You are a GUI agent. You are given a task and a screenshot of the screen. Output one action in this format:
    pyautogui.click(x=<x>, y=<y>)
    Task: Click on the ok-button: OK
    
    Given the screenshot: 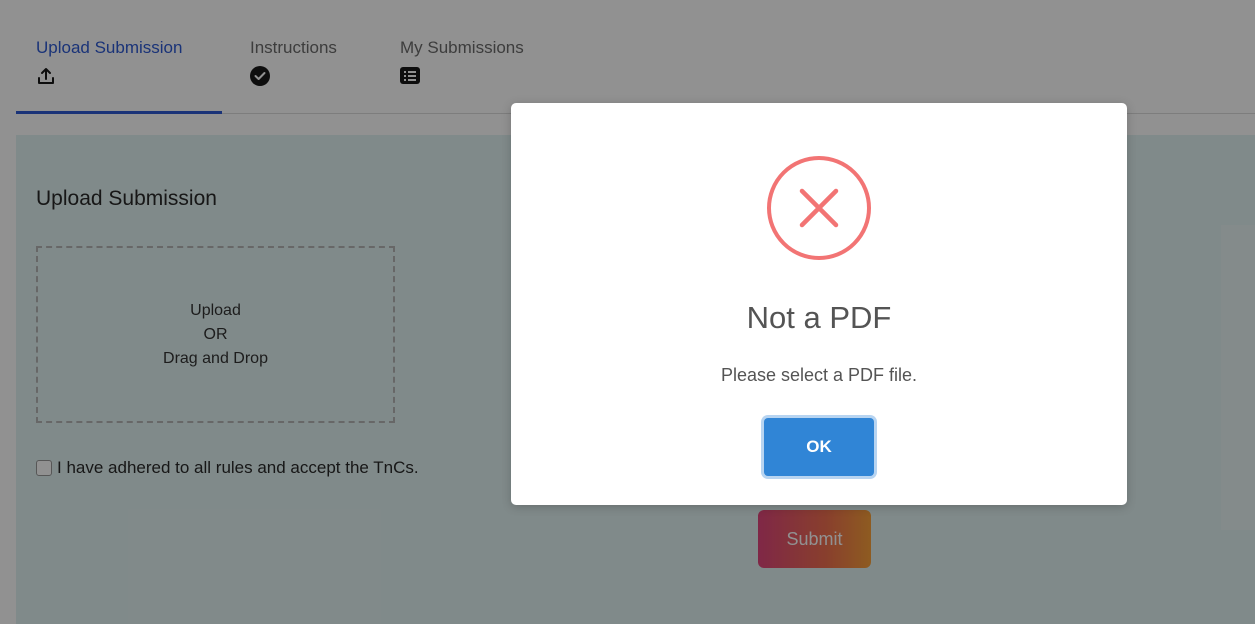 What is the action you would take?
    pyautogui.click(x=819, y=447)
    